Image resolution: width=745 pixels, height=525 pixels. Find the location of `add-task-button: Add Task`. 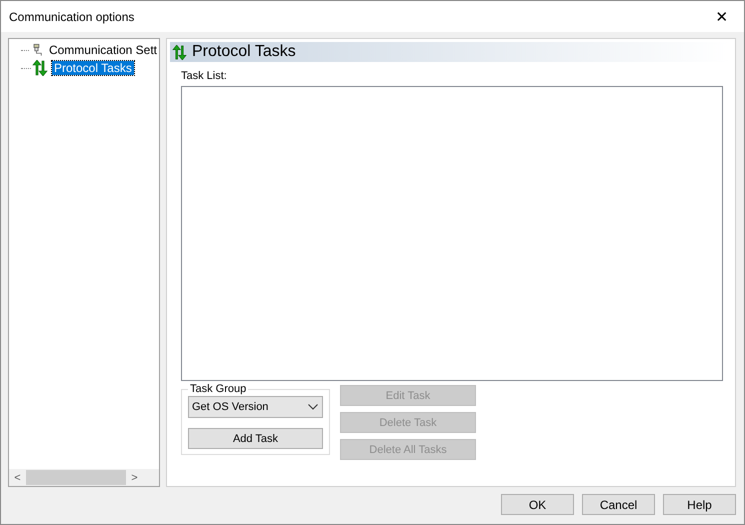

add-task-button: Add Task is located at coordinates (255, 438).